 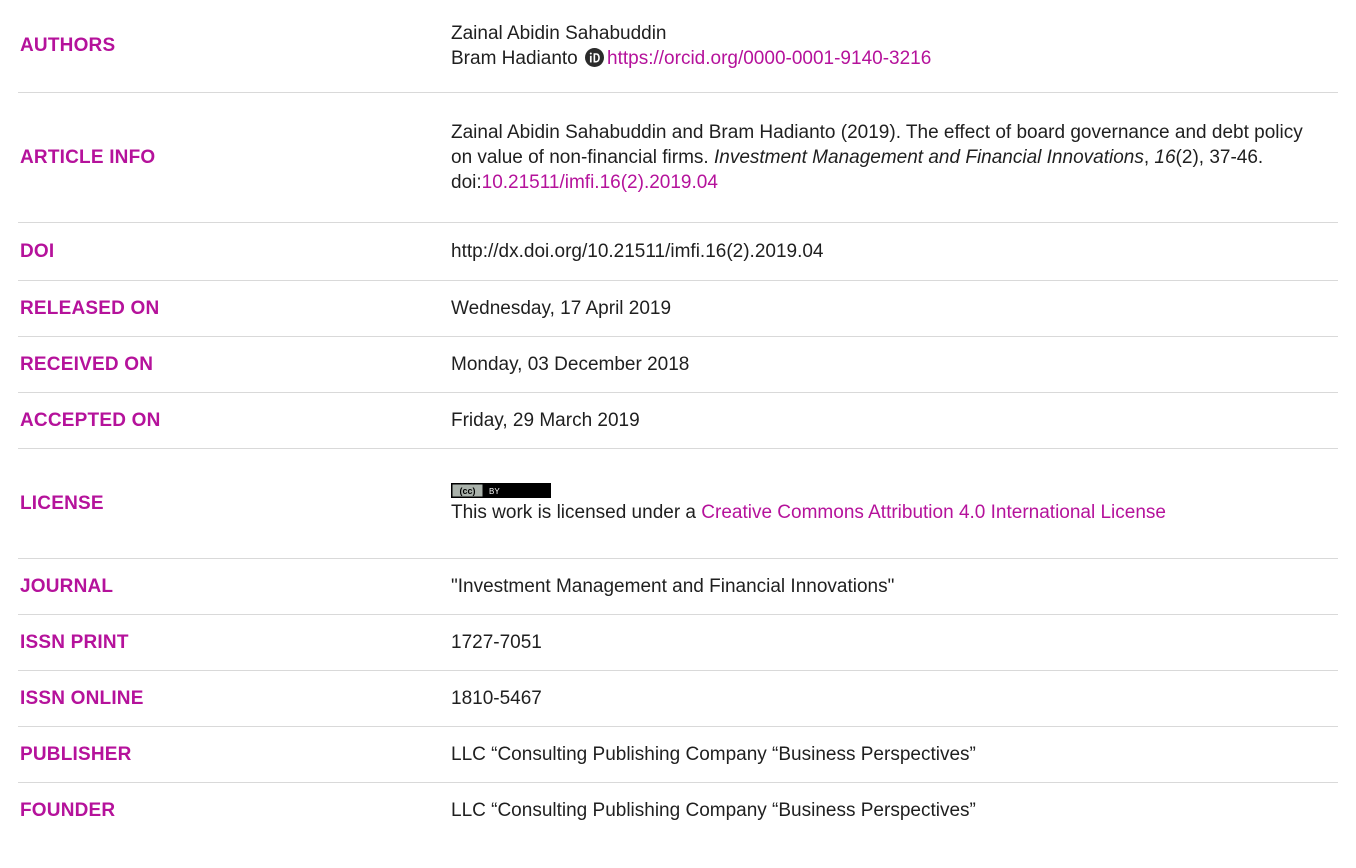 I want to click on license-label: LICENSE, so click(x=62, y=503).